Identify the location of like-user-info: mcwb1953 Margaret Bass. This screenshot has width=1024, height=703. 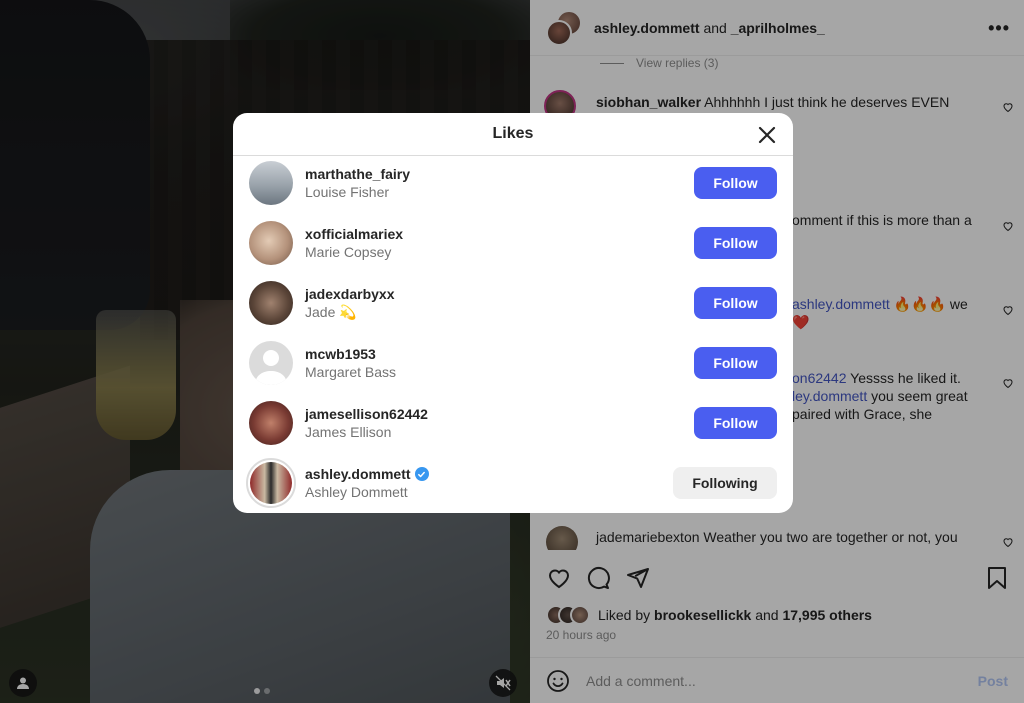
(350, 363).